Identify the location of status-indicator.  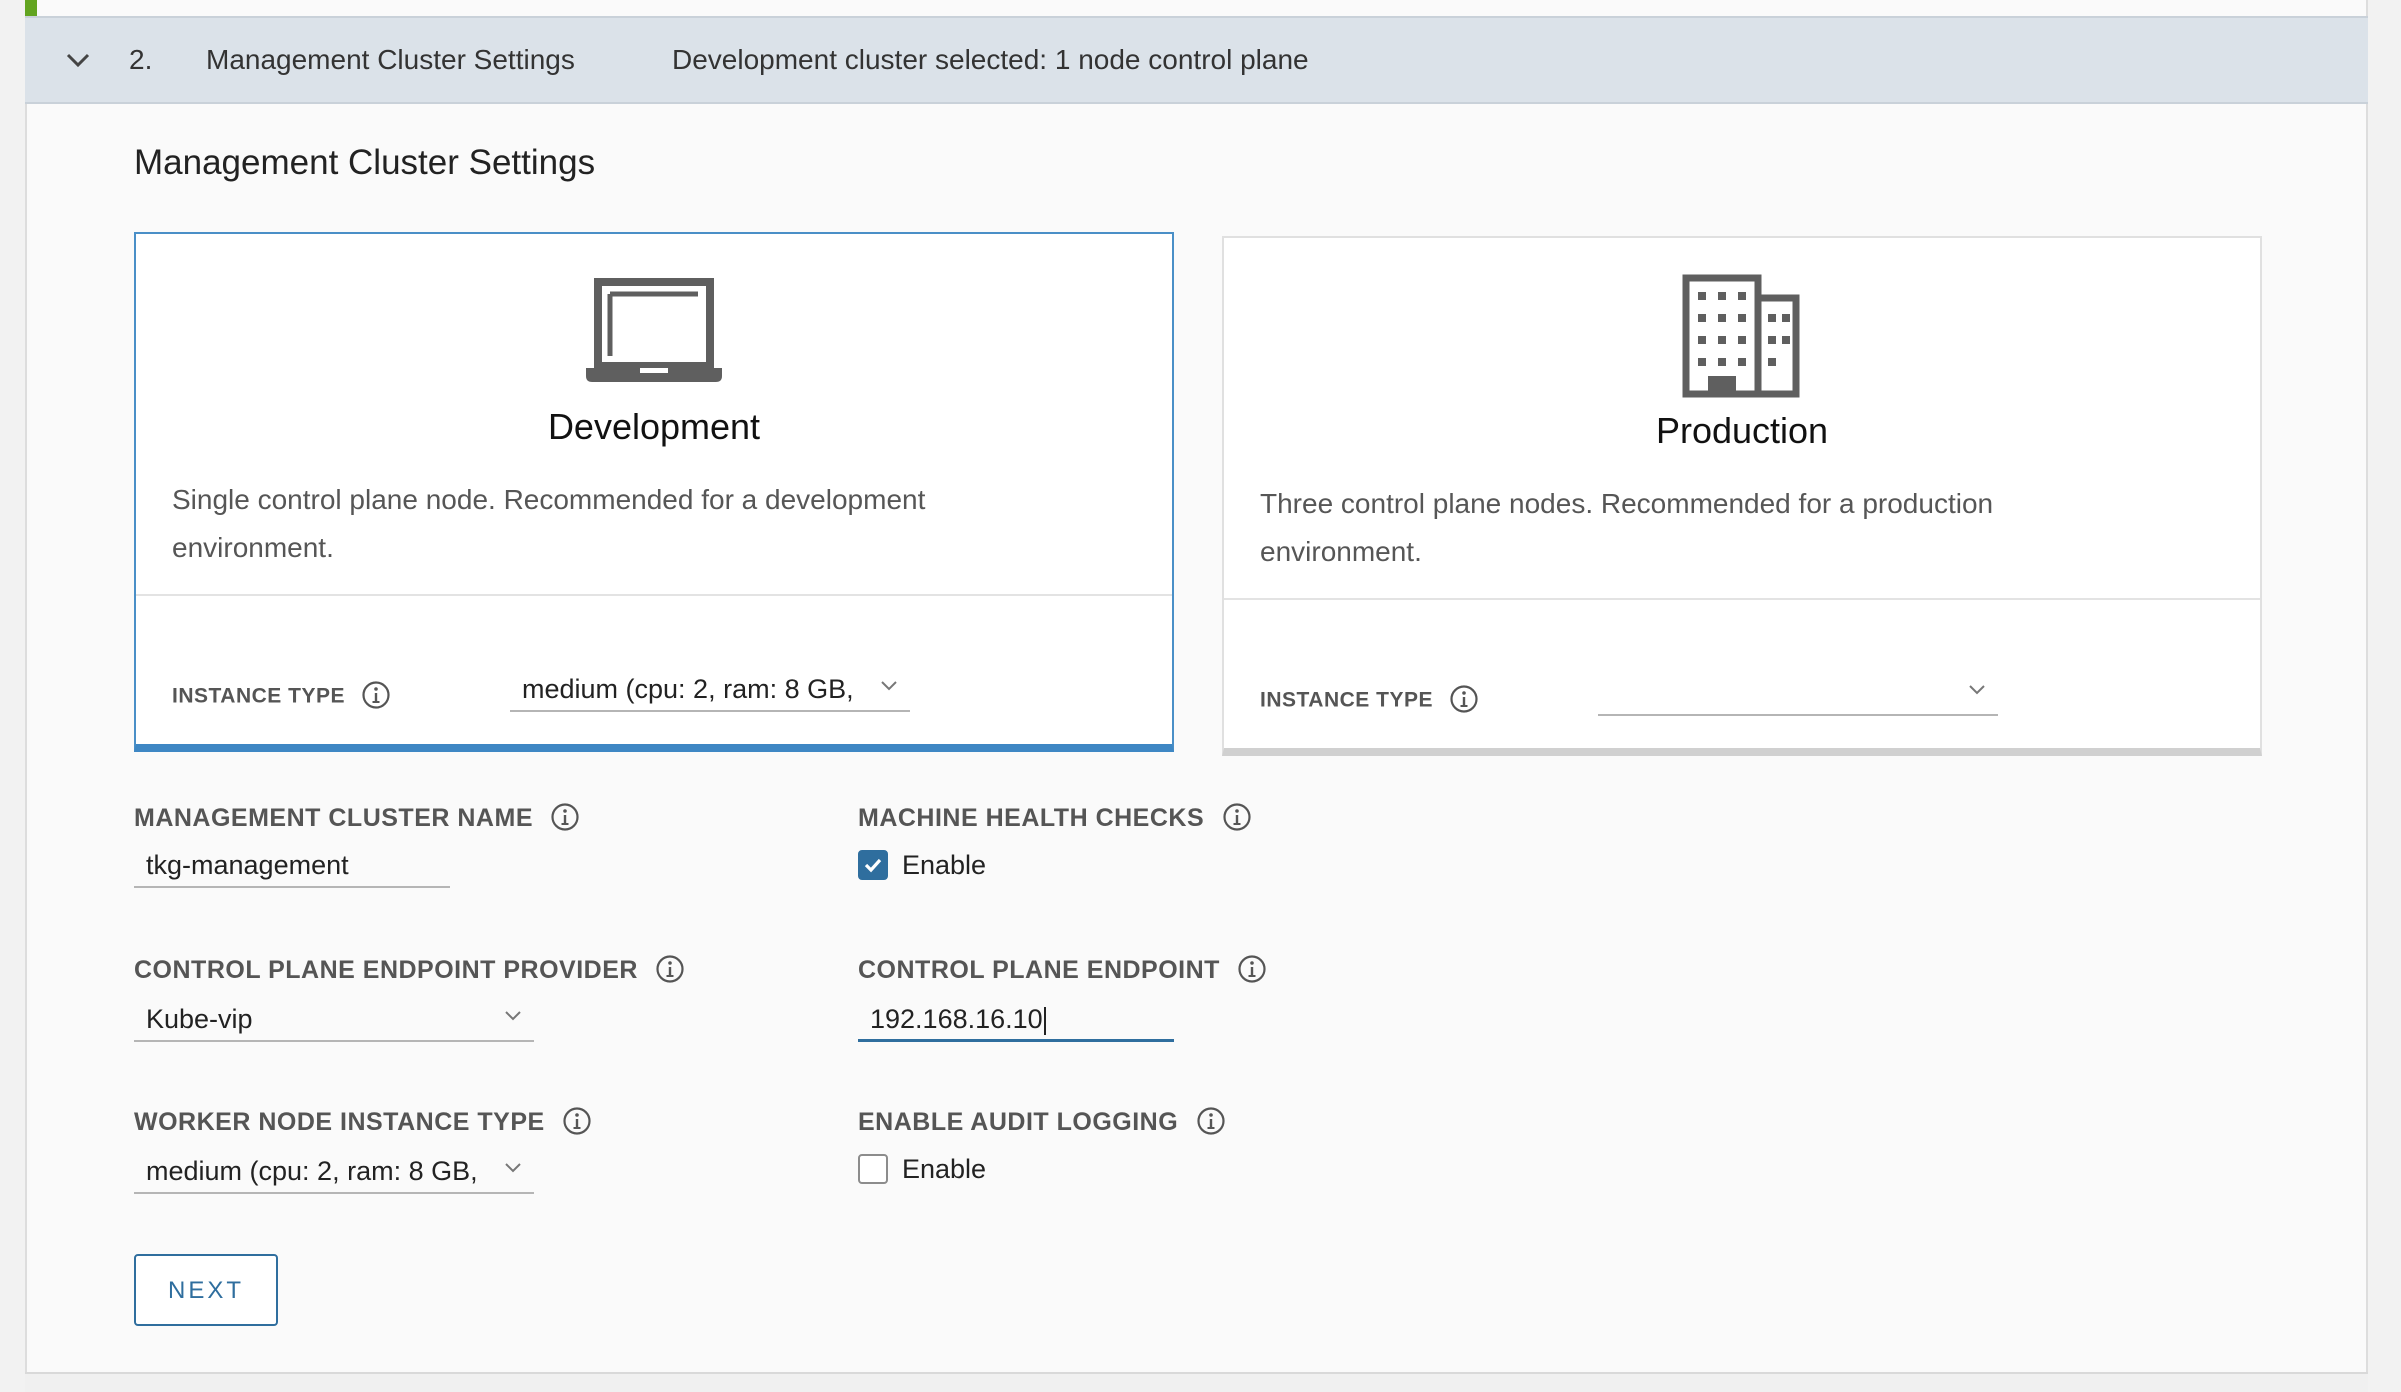
(31, 8).